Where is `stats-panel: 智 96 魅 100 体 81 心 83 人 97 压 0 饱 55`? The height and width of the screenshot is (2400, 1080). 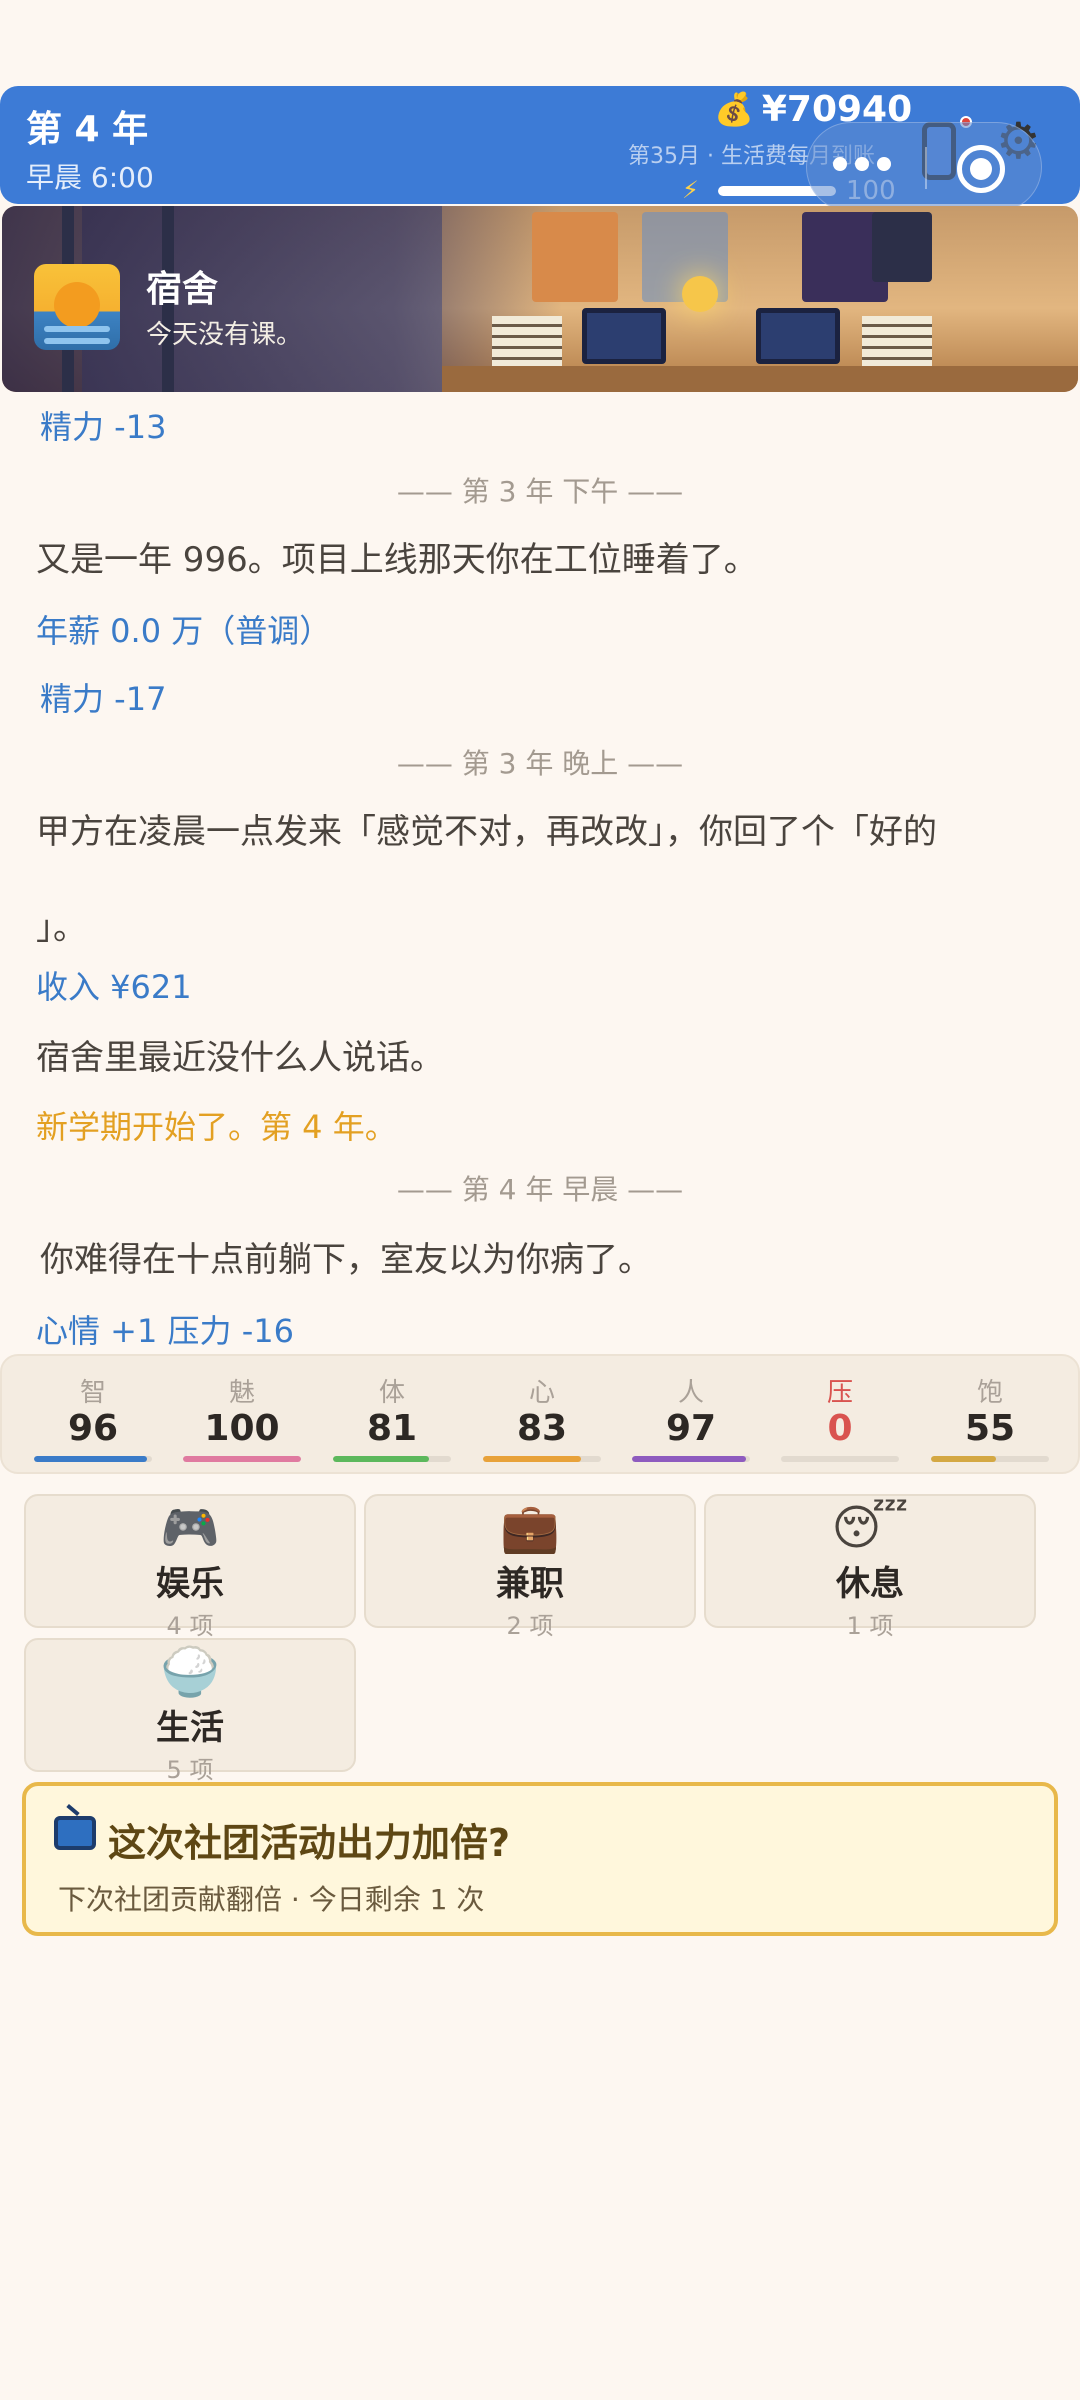
stats-panel: 智 96 魅 100 体 81 心 83 人 97 压 0 饱 55 is located at coordinates (540, 1414).